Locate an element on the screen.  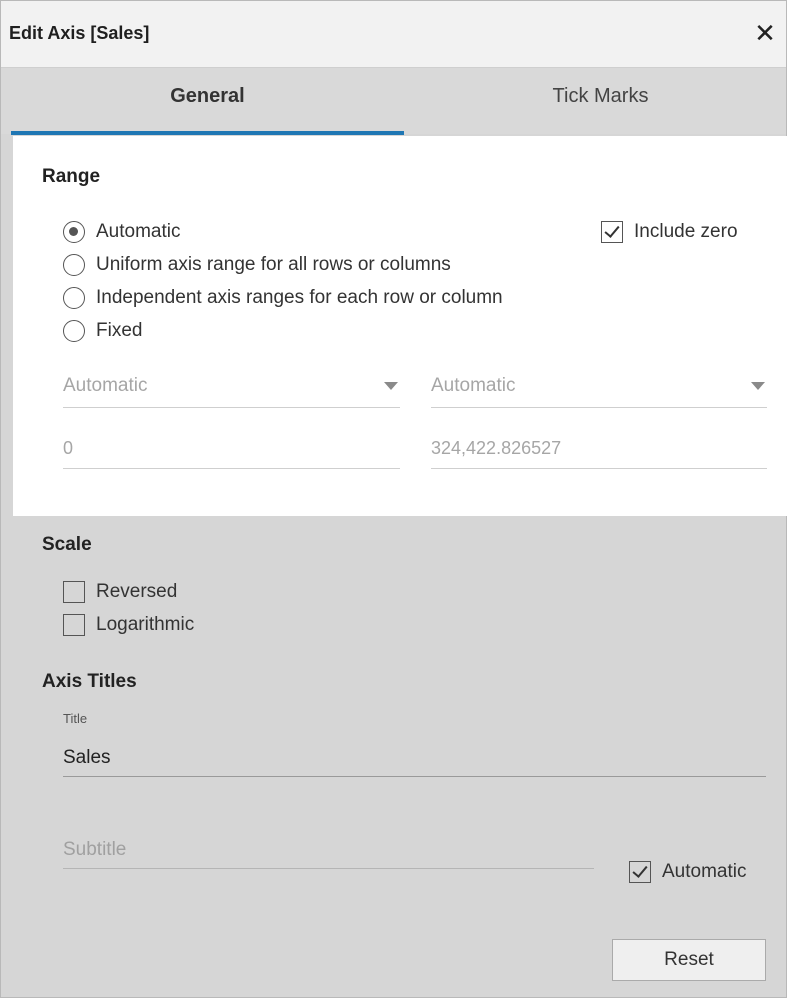
range-start-dropdown-value: Automatic is located at coordinates (105, 385).